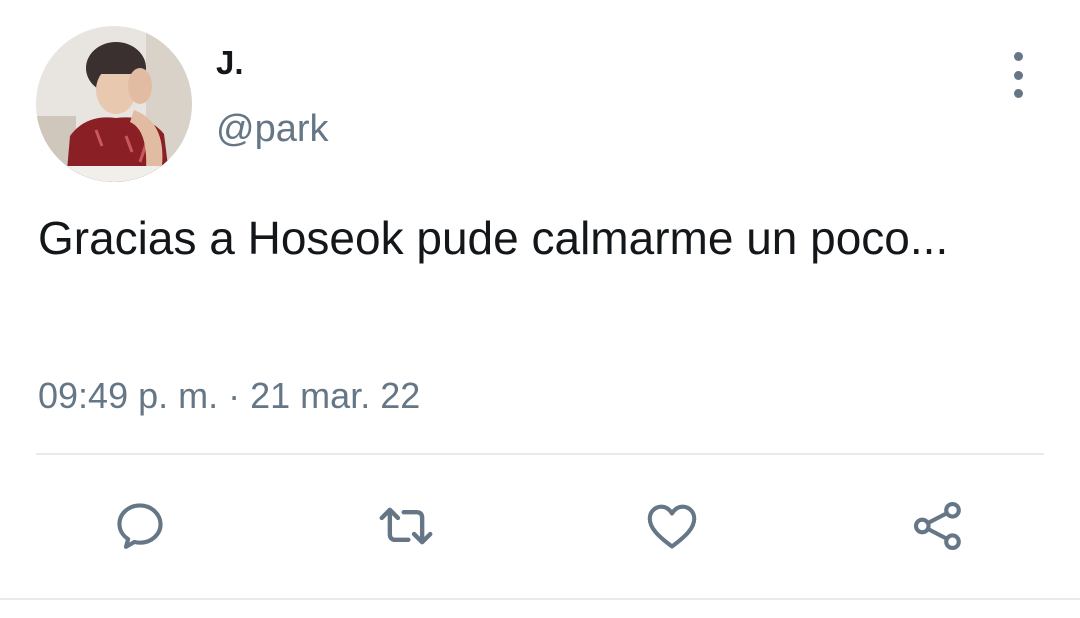 This screenshot has width=1080, height=618. I want to click on reply-icon, so click(140, 526).